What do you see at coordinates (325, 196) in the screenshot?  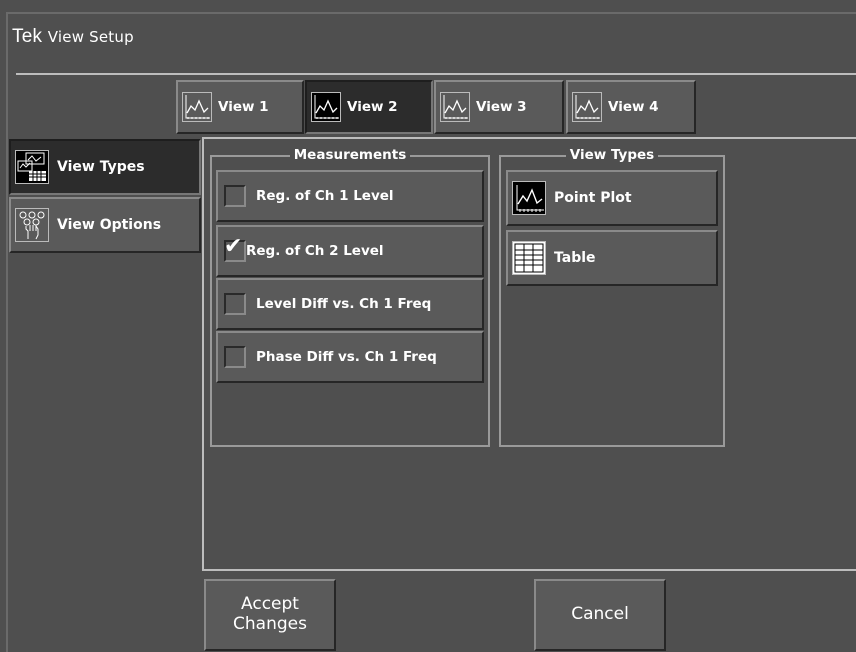 I see `measurement-label: Reg. of Ch 1 Level` at bounding box center [325, 196].